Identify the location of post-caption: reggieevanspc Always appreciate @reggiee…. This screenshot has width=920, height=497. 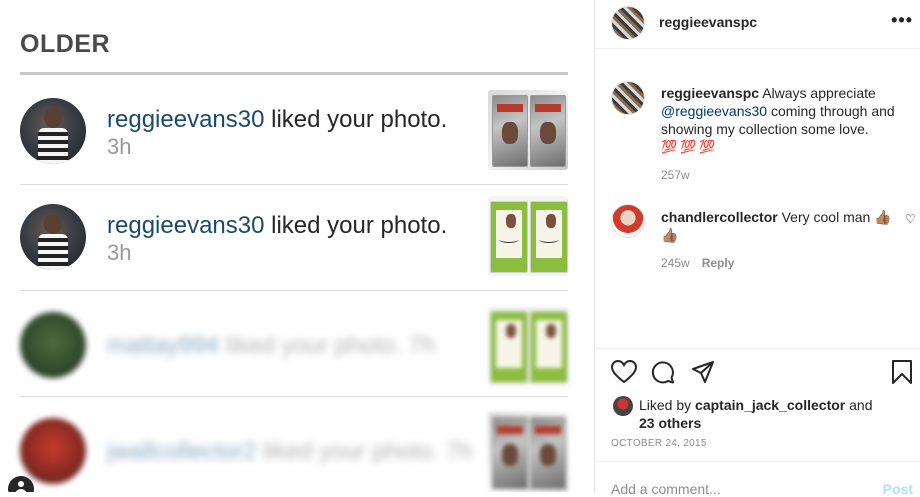
(783, 120).